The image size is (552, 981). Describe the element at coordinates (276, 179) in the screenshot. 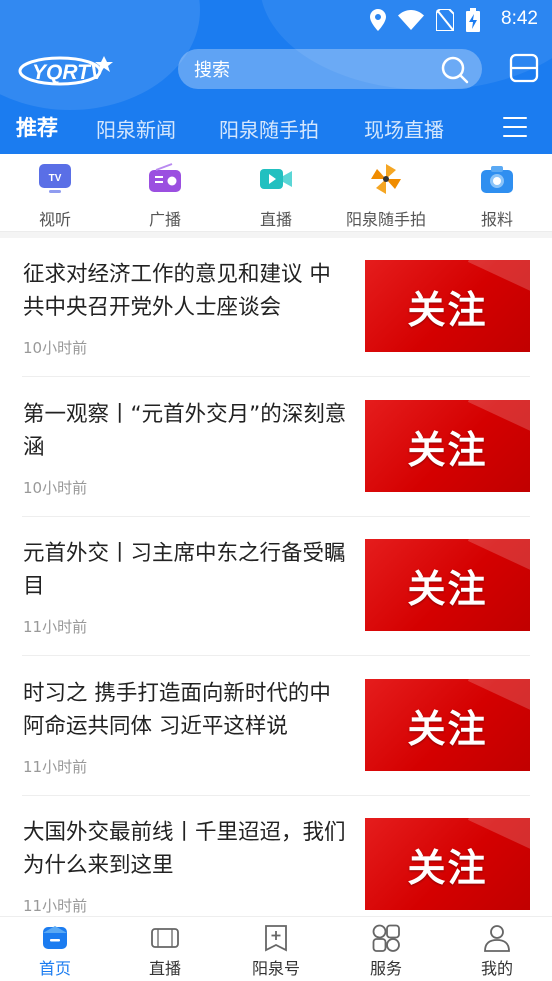

I see `video-camera-icon` at that location.